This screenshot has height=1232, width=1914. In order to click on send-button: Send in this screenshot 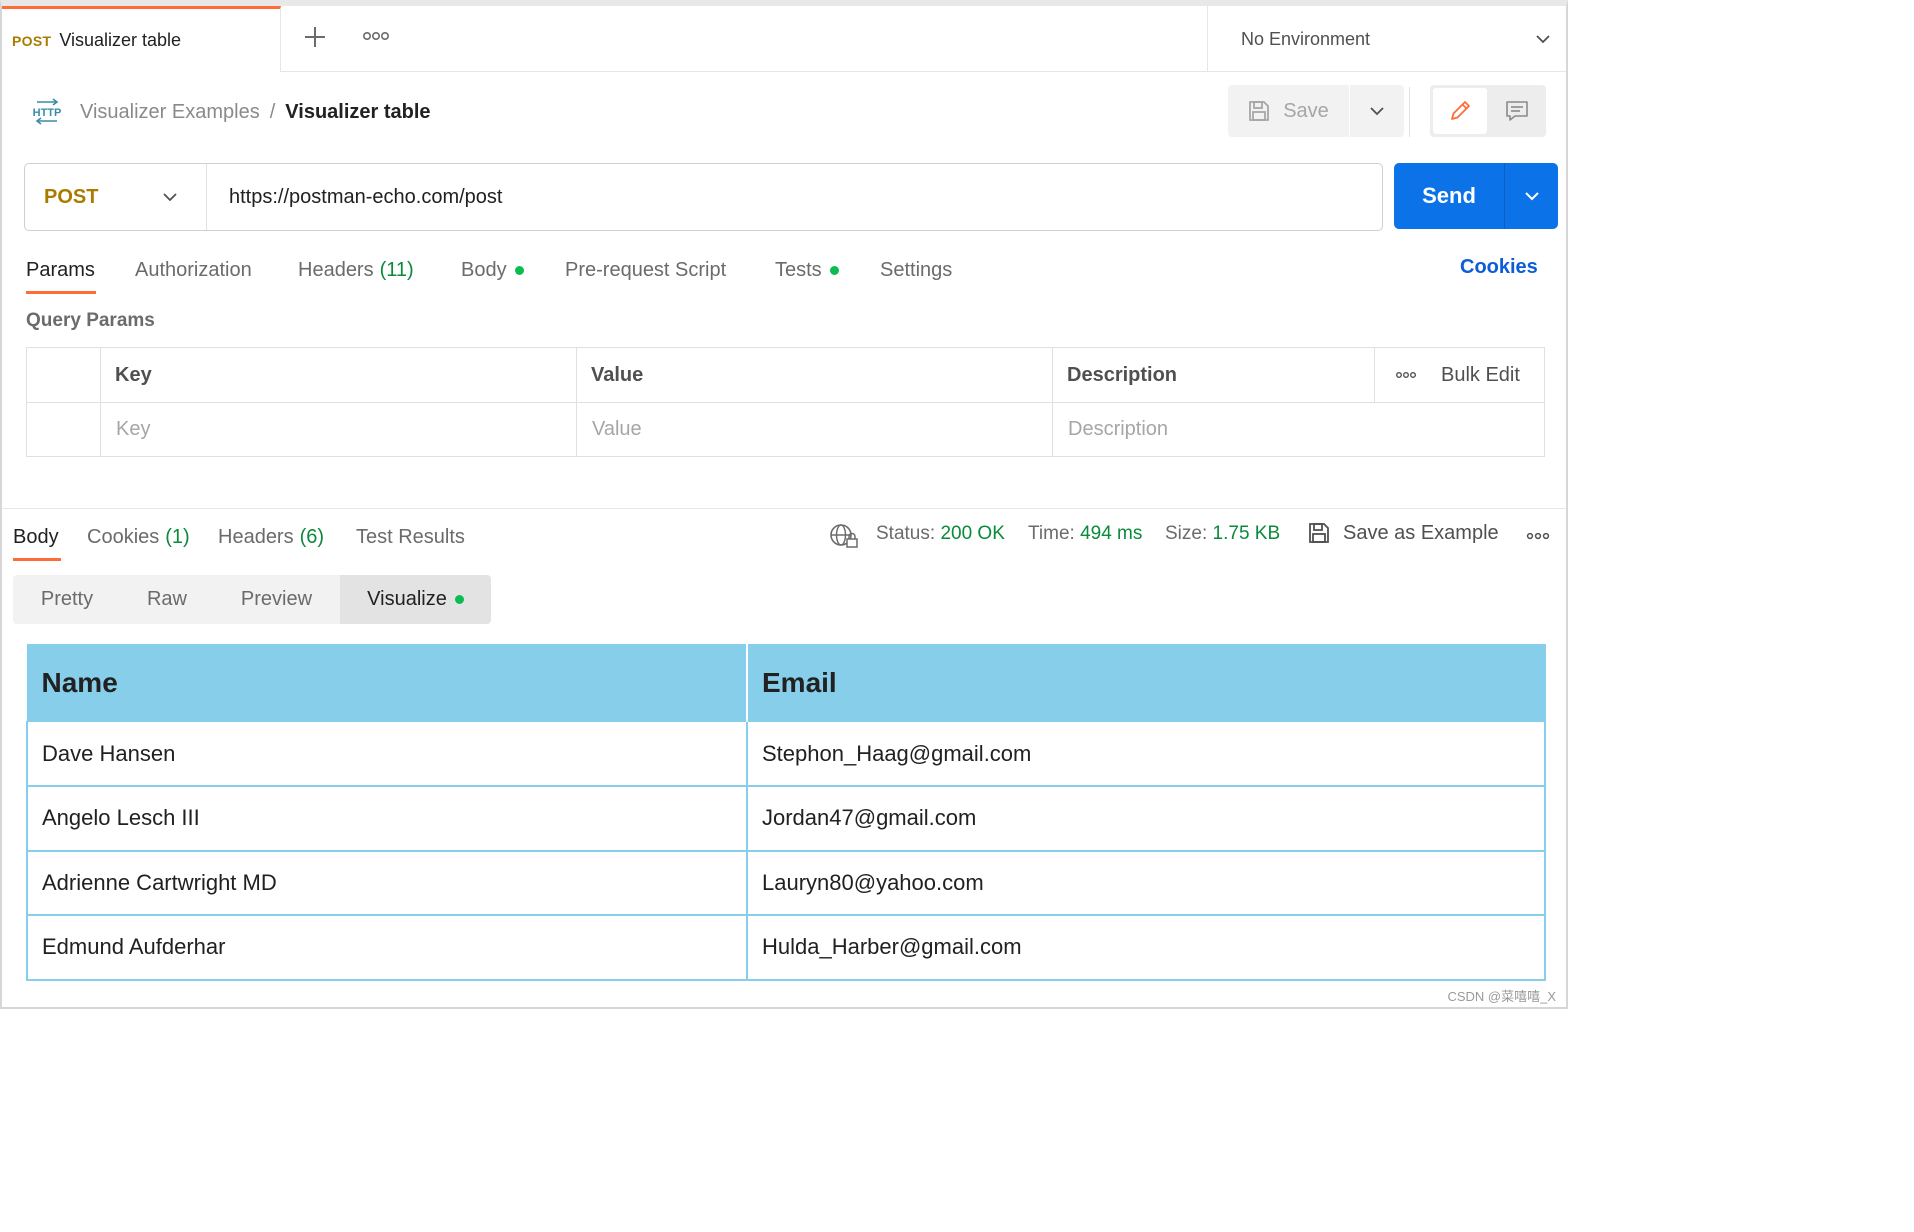, I will do `click(1449, 196)`.